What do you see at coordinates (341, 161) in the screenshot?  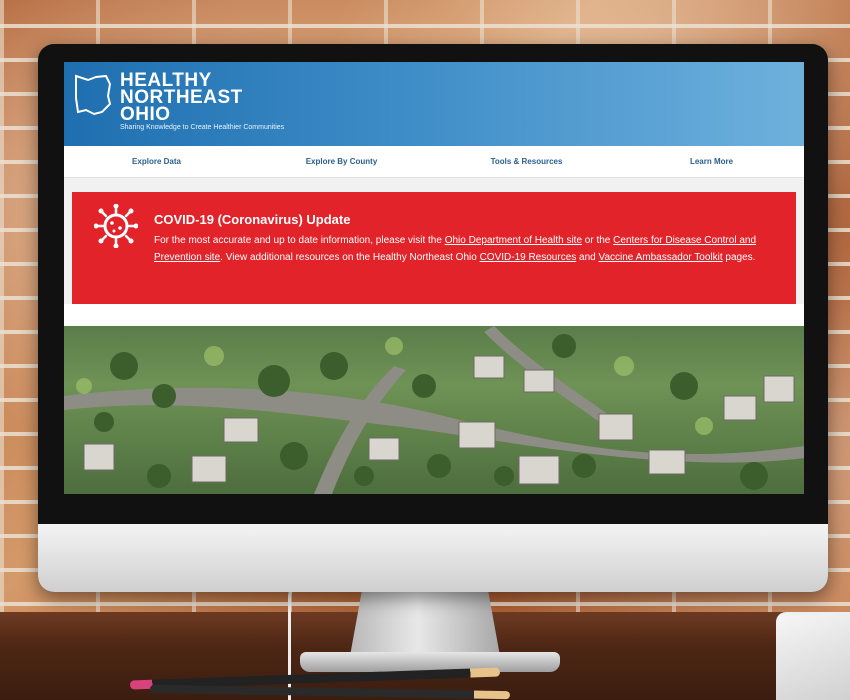 I see `nav-explore-by-county: Explore By County` at bounding box center [341, 161].